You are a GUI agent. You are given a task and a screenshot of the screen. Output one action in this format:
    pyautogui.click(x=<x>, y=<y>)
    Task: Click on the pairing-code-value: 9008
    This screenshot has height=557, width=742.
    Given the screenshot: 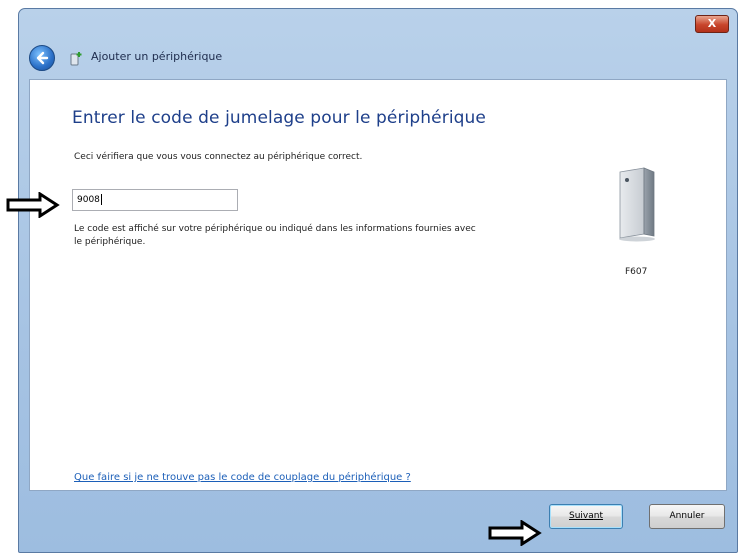 What is the action you would take?
    pyautogui.click(x=88, y=200)
    